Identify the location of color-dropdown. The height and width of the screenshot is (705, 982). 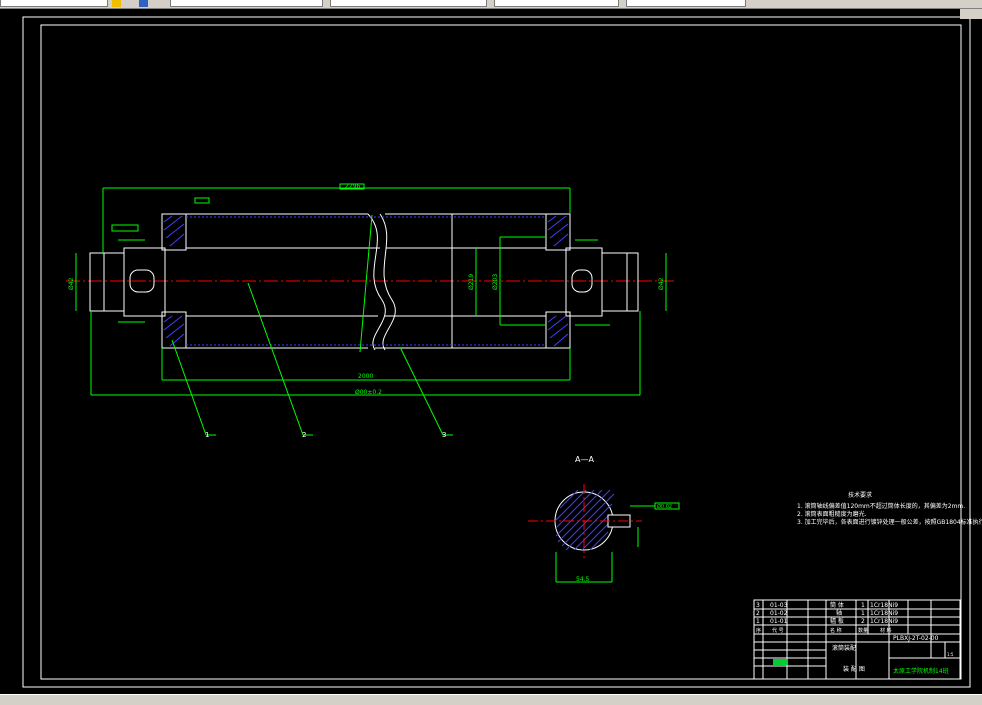
(408, 3).